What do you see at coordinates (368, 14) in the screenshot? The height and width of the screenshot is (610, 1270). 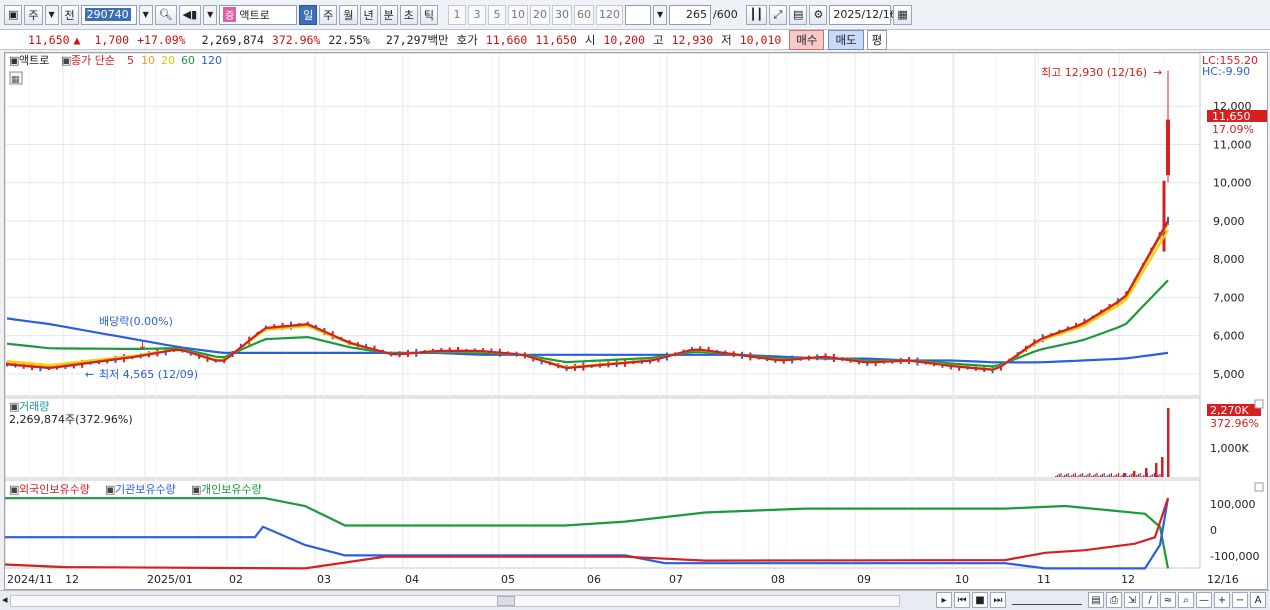 I see `period-year: 년` at bounding box center [368, 14].